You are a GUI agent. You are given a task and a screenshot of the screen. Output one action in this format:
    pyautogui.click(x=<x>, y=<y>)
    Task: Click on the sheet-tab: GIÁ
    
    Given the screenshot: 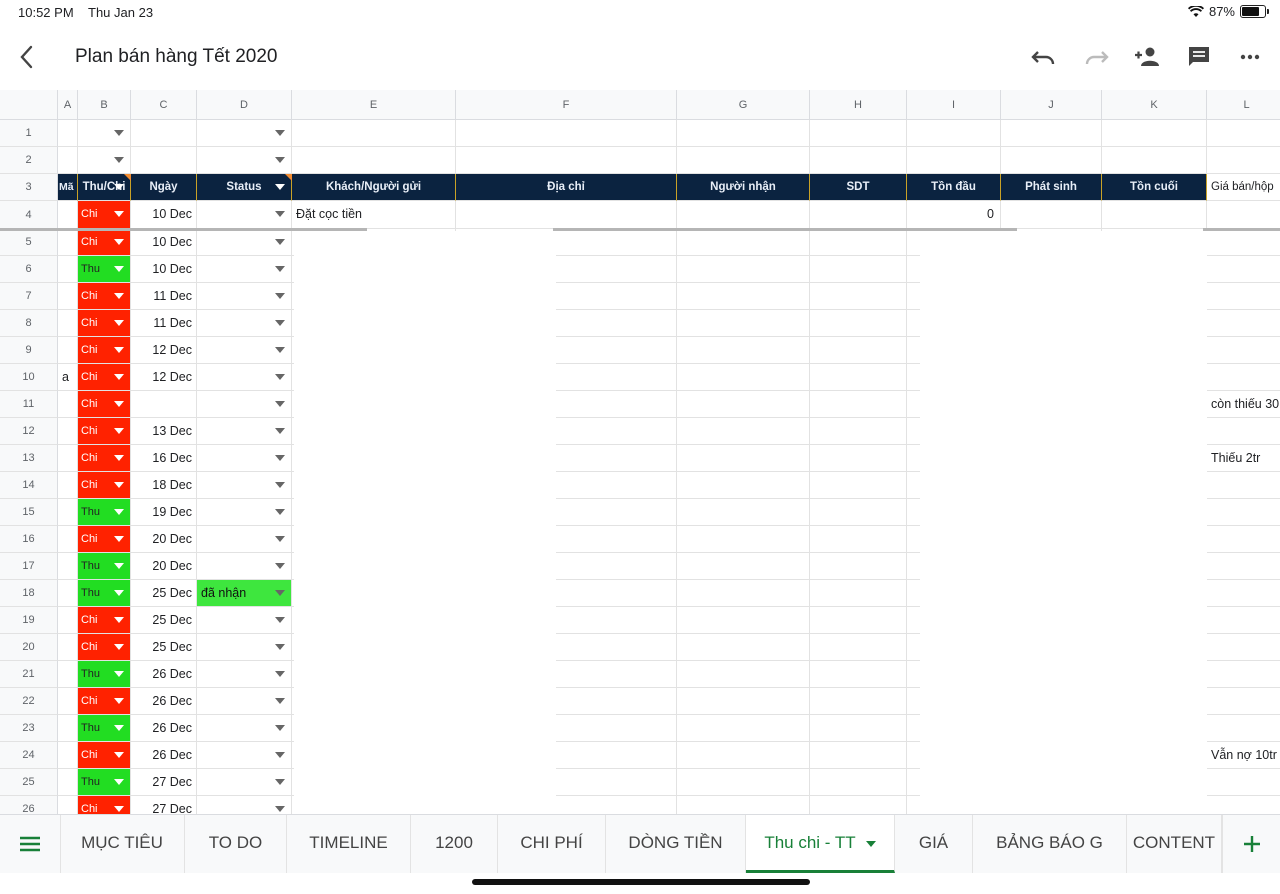 What is the action you would take?
    pyautogui.click(x=934, y=844)
    